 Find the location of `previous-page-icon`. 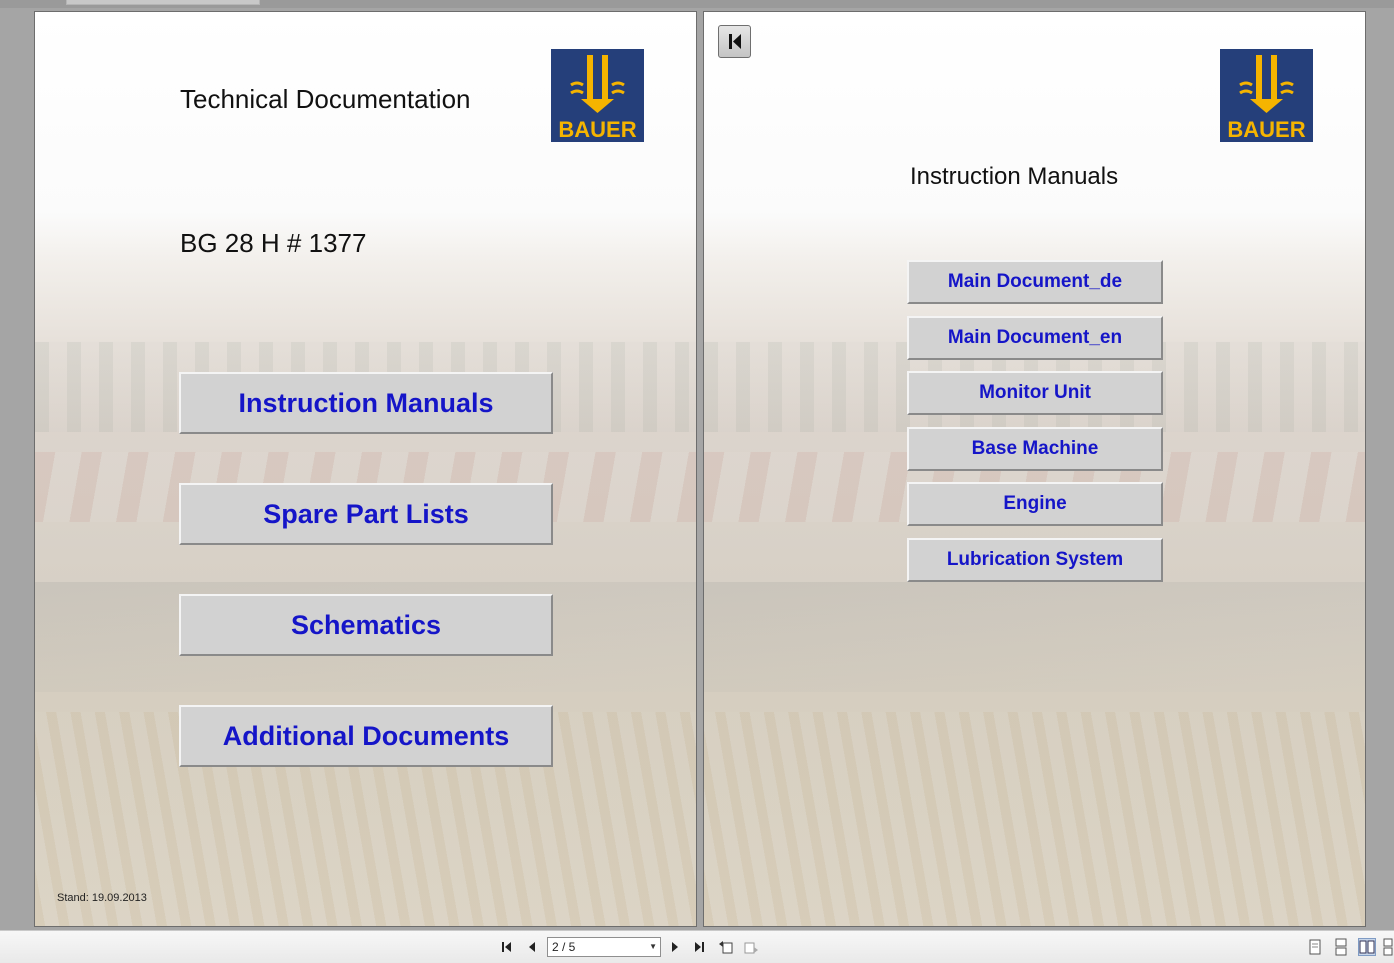

previous-page-icon is located at coordinates (532, 947).